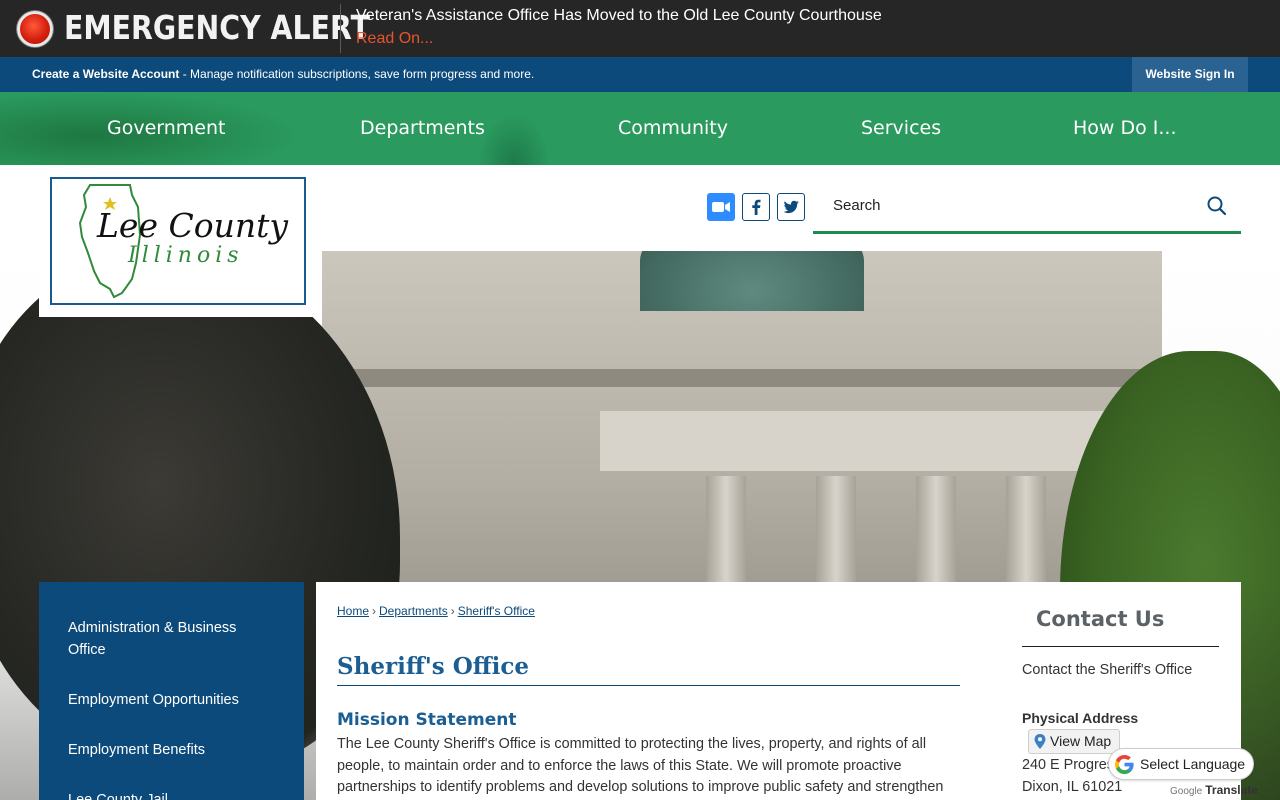 The image size is (1280, 800). I want to click on site-logo: Lee County Illinois, so click(177, 241).